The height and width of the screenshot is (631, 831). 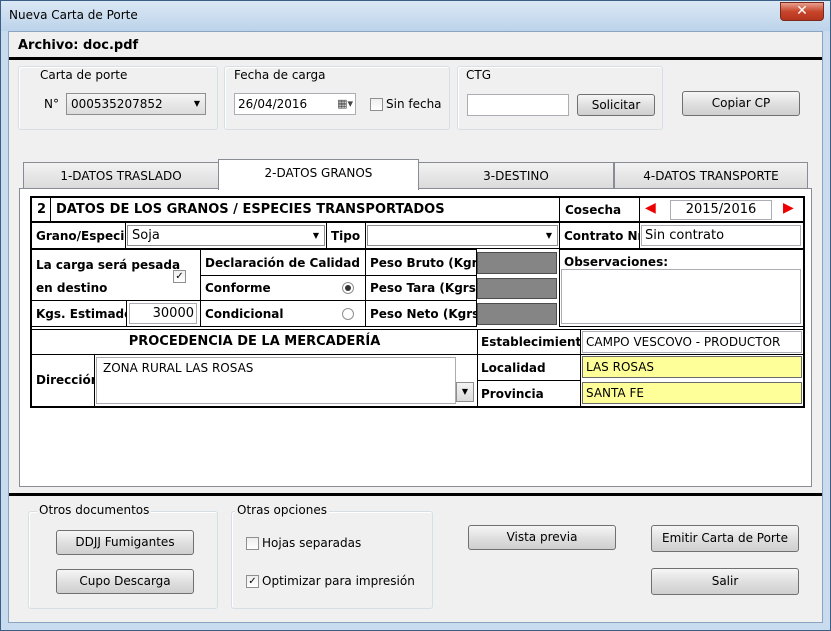 I want to click on archivo-label: Archivo: doc.pdf, so click(x=78, y=45).